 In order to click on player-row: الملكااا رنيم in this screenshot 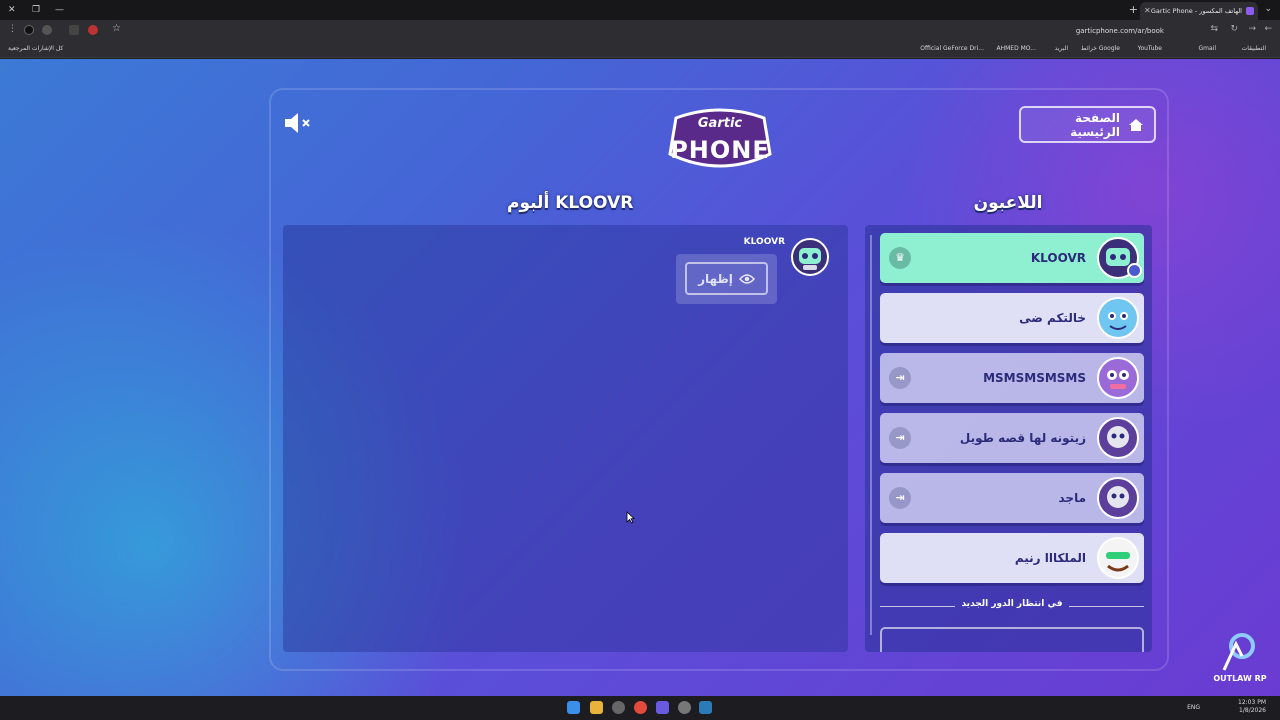, I will do `click(1012, 558)`.